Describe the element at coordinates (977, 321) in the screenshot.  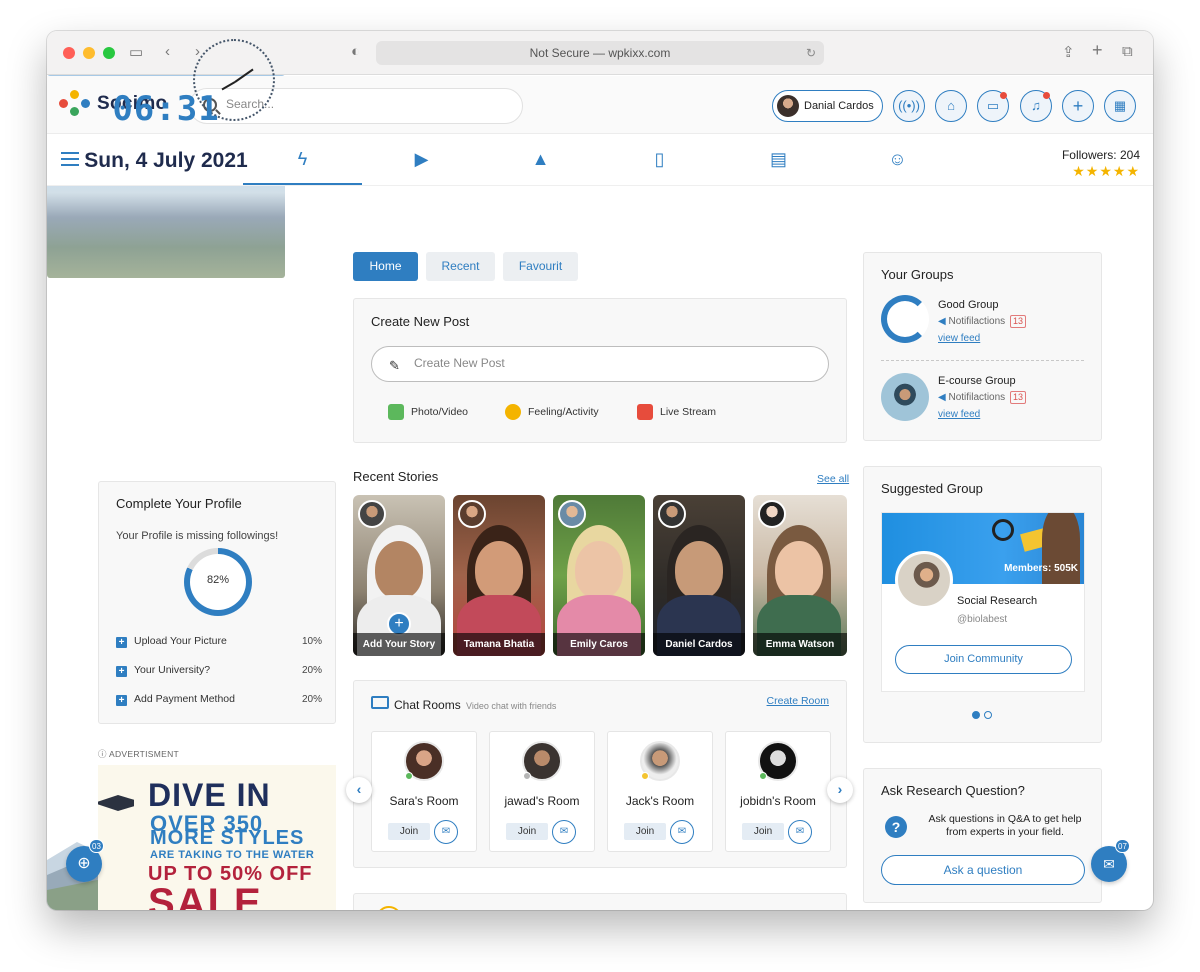
I see `group-noti-label: Notifilactions` at that location.